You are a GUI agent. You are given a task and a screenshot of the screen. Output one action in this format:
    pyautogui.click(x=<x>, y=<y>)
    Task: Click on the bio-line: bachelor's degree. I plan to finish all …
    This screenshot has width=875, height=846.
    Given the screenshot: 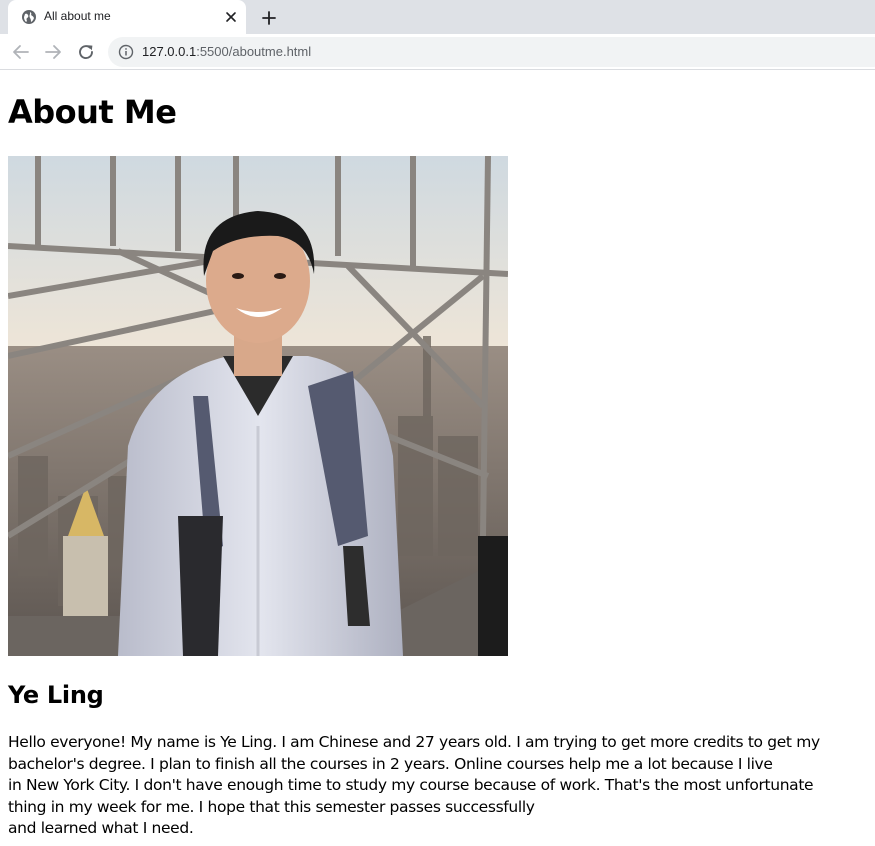 What is the action you would take?
    pyautogui.click(x=390, y=763)
    